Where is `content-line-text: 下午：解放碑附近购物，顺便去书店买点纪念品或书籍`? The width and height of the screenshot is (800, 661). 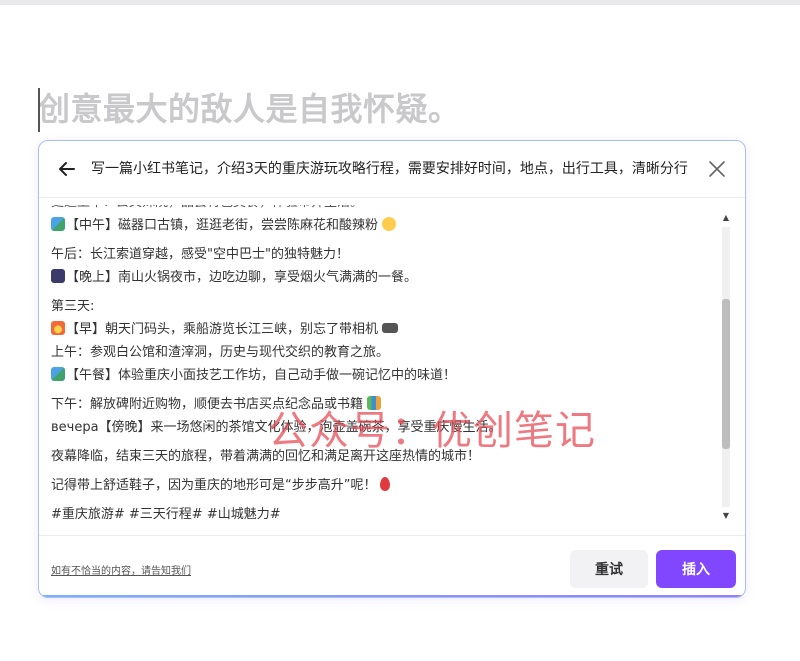
content-line-text: 下午：解放碑附近购物，顺便去书店买点纪念品或书籍 is located at coordinates (207, 404).